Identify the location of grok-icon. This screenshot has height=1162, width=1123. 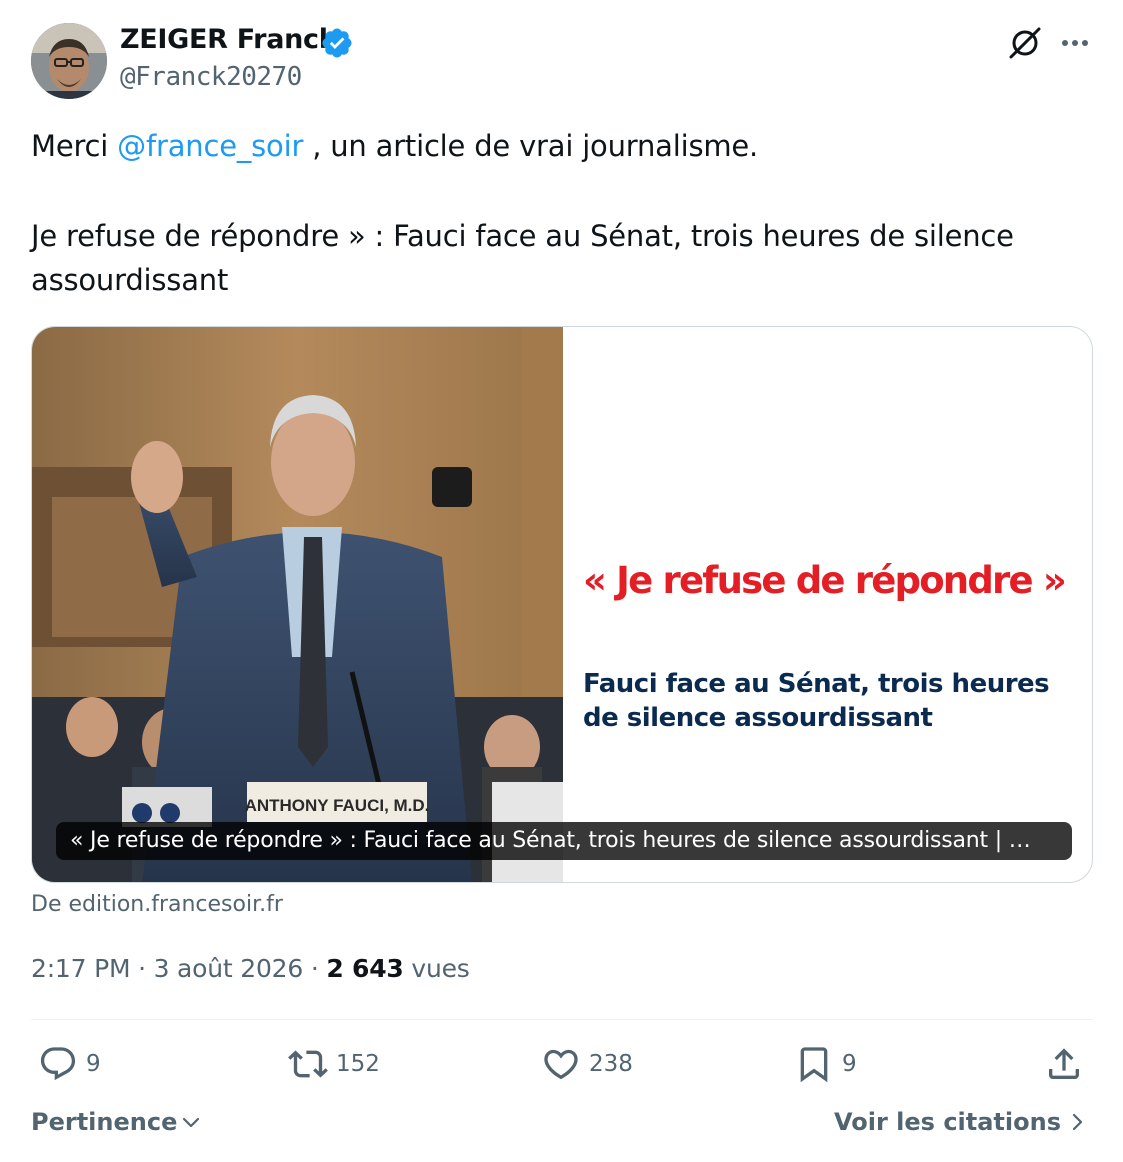
(1025, 43).